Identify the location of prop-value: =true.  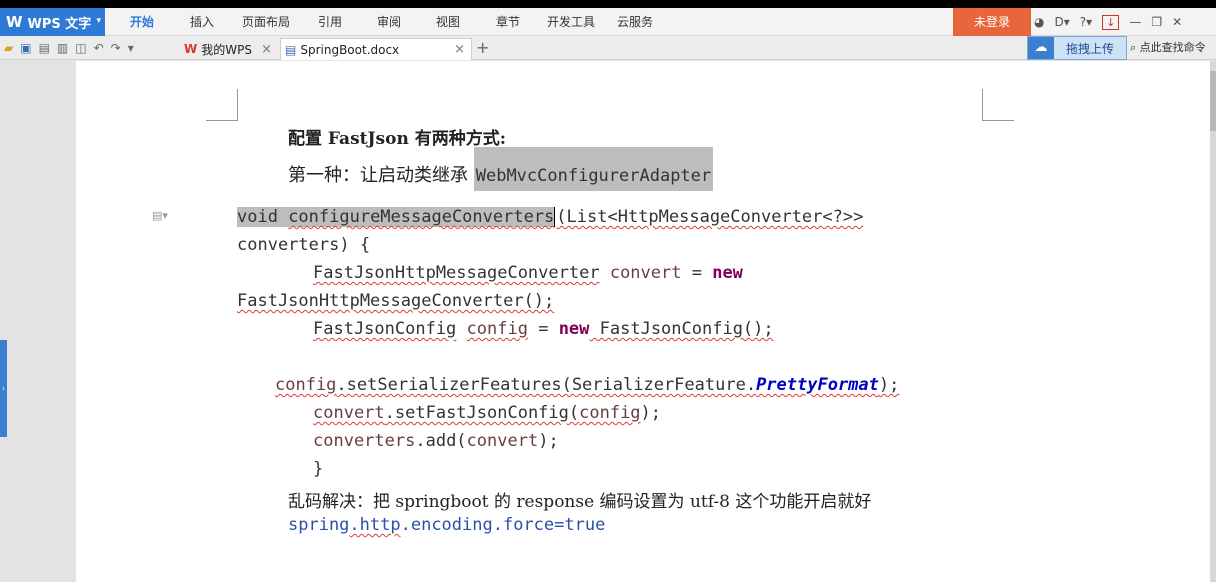
(580, 525).